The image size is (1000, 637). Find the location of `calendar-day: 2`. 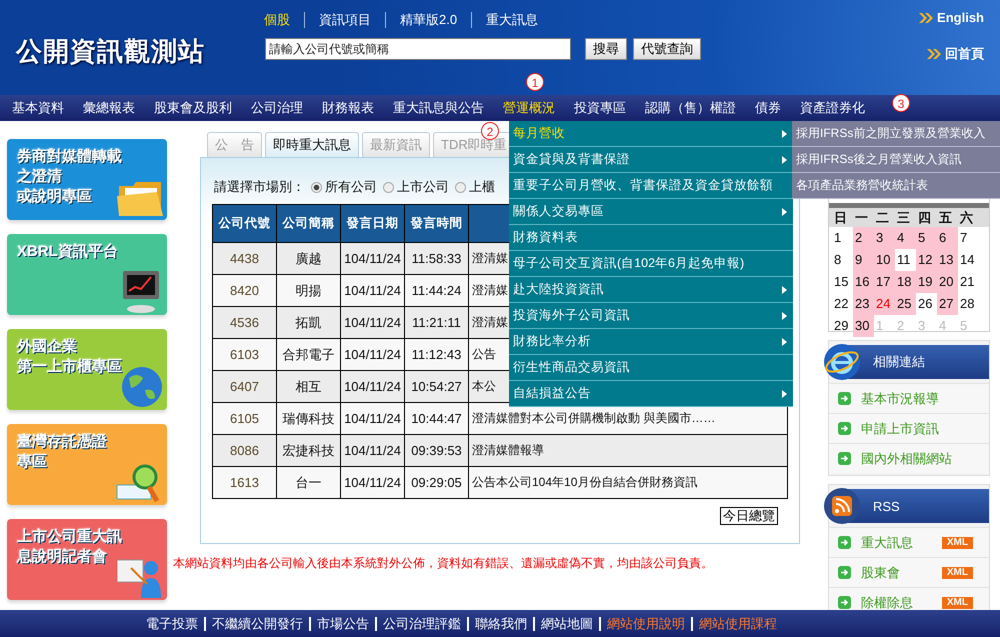

calendar-day: 2 is located at coordinates (863, 238).